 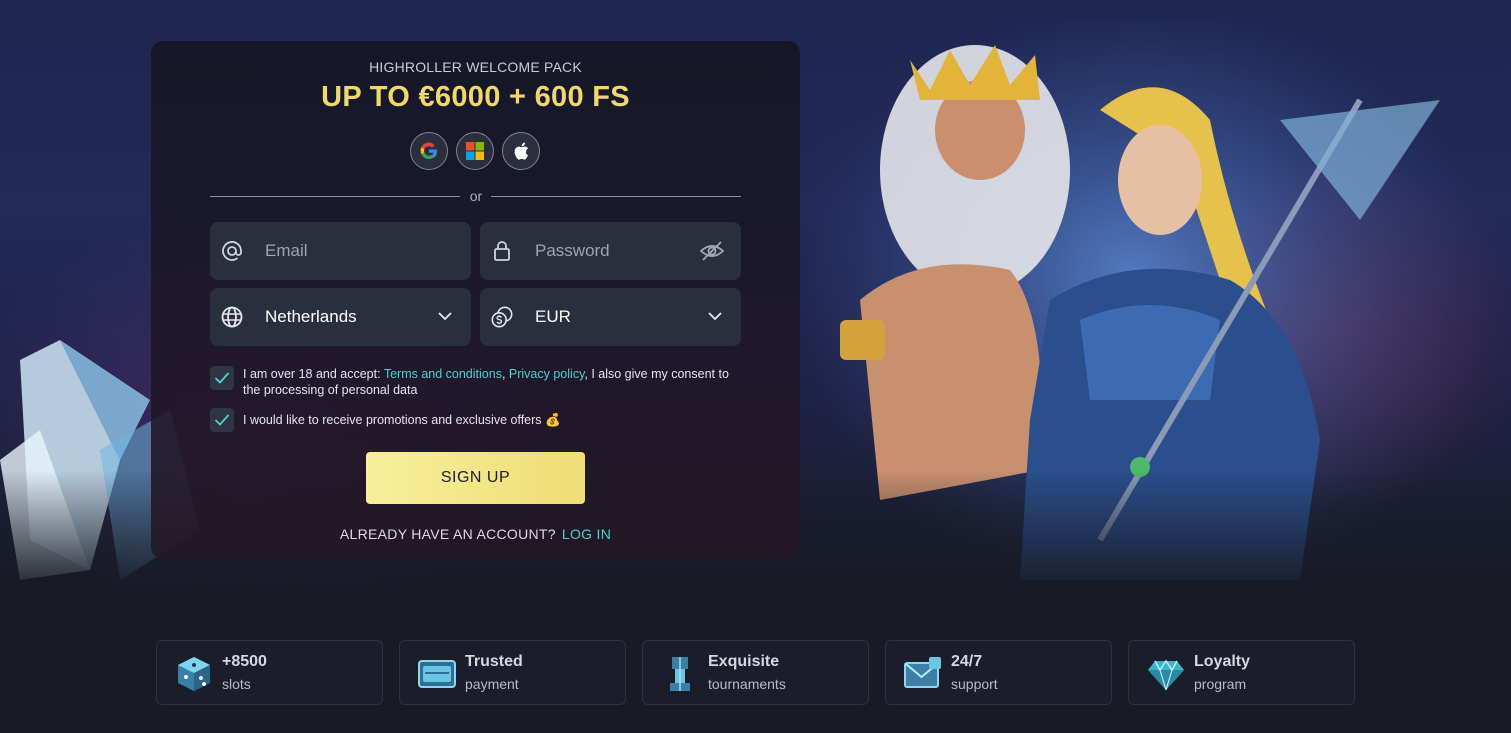 I want to click on privacy-policy-link: Privacy policy, so click(x=546, y=374).